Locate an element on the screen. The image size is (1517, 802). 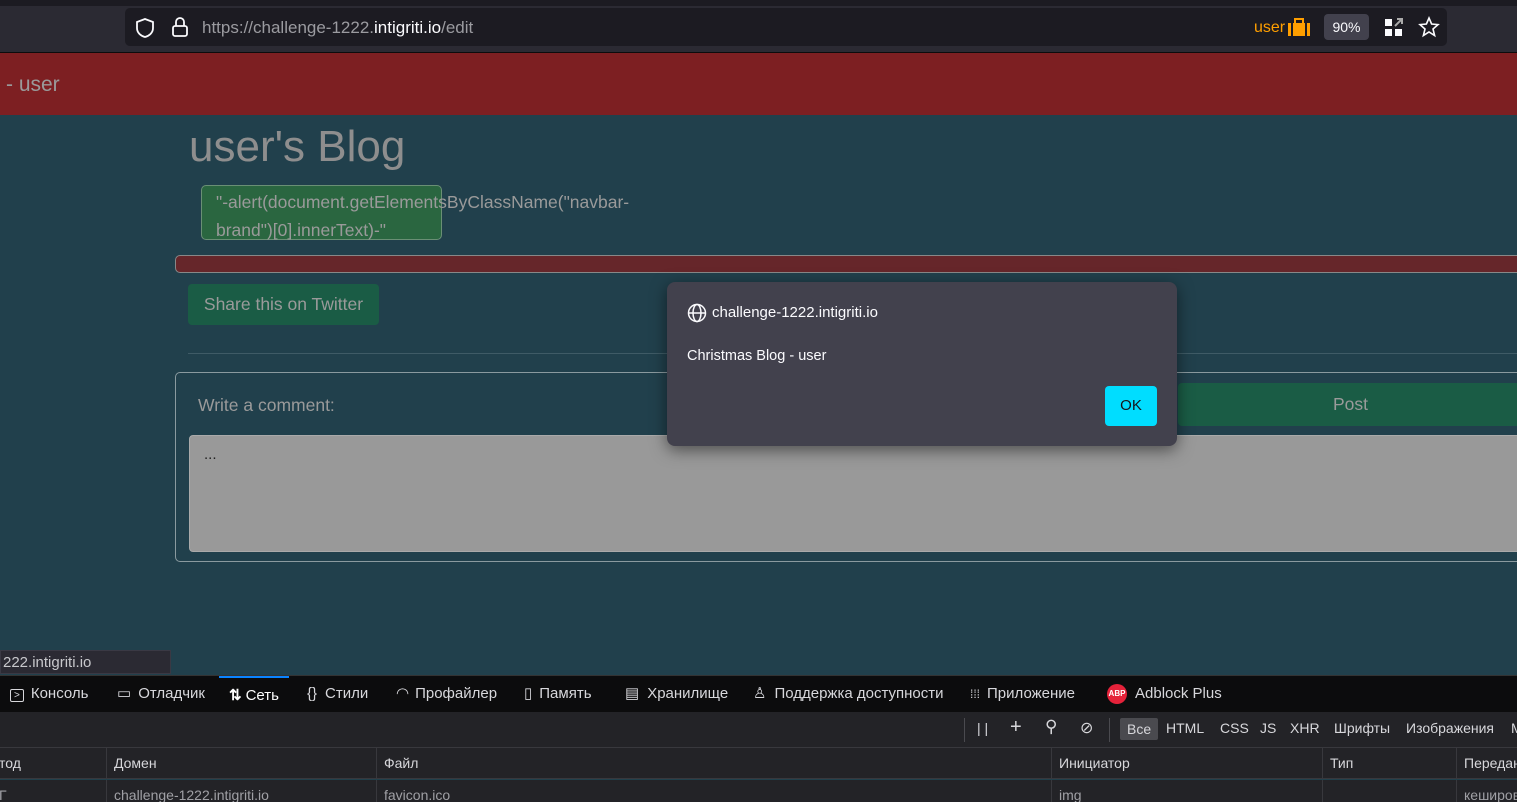
globe-icon is located at coordinates (697, 313).